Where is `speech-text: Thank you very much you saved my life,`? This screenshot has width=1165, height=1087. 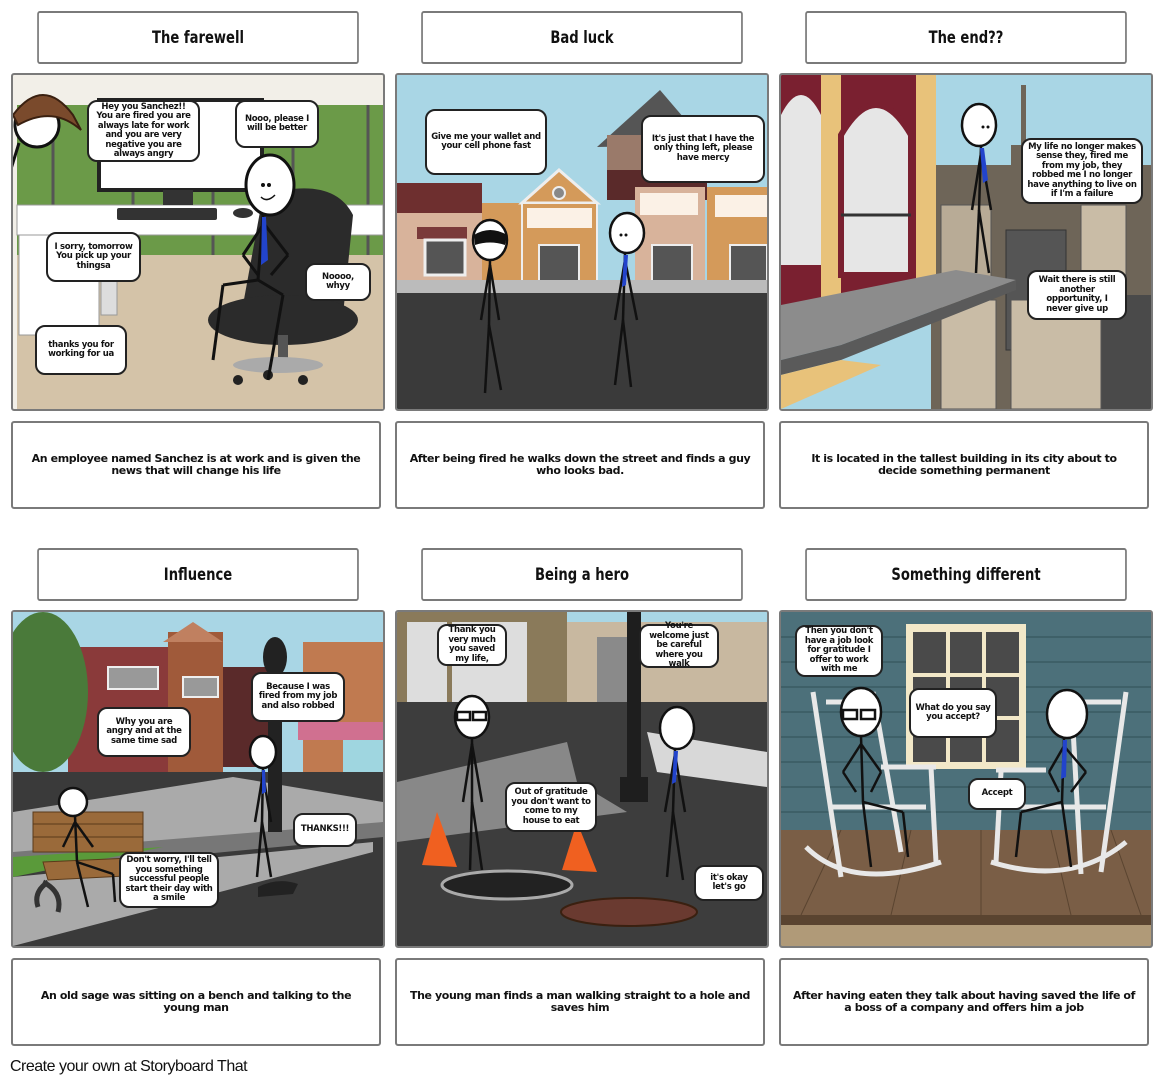 speech-text: Thank you very much you saved my life, is located at coordinates (472, 644).